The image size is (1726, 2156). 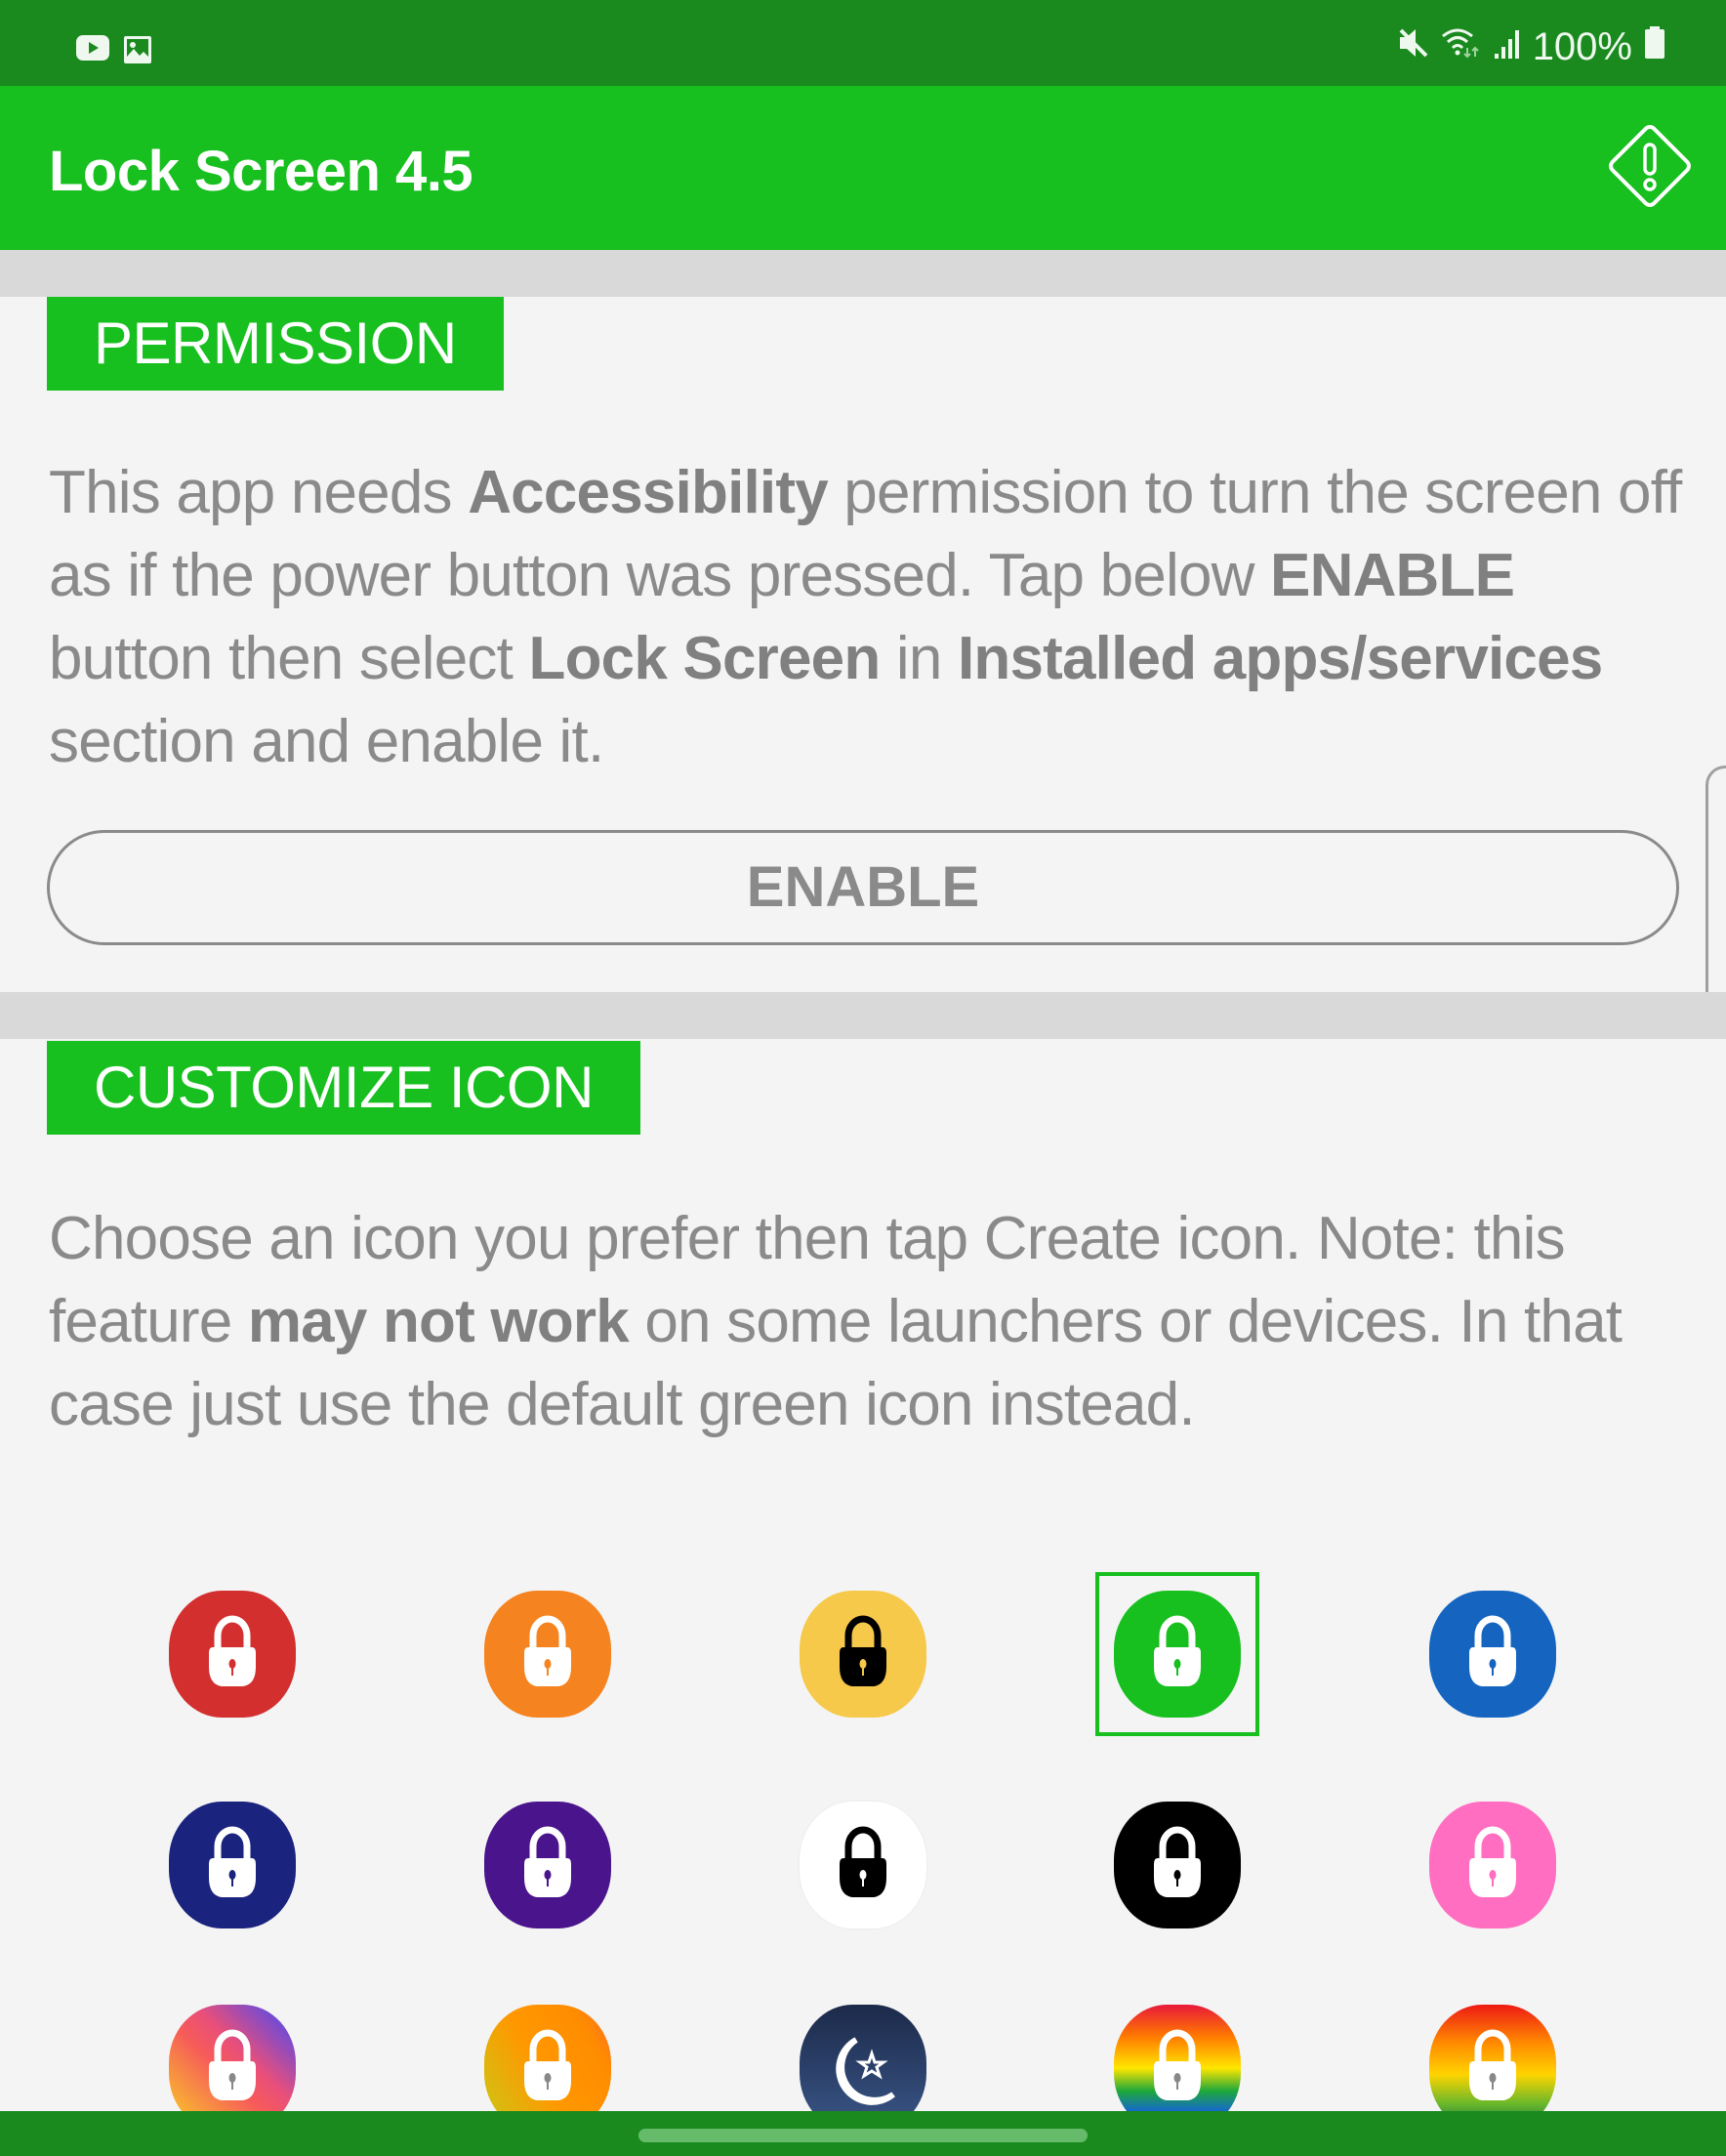 What do you see at coordinates (1507, 47) in the screenshot?
I see `signal-icon` at bounding box center [1507, 47].